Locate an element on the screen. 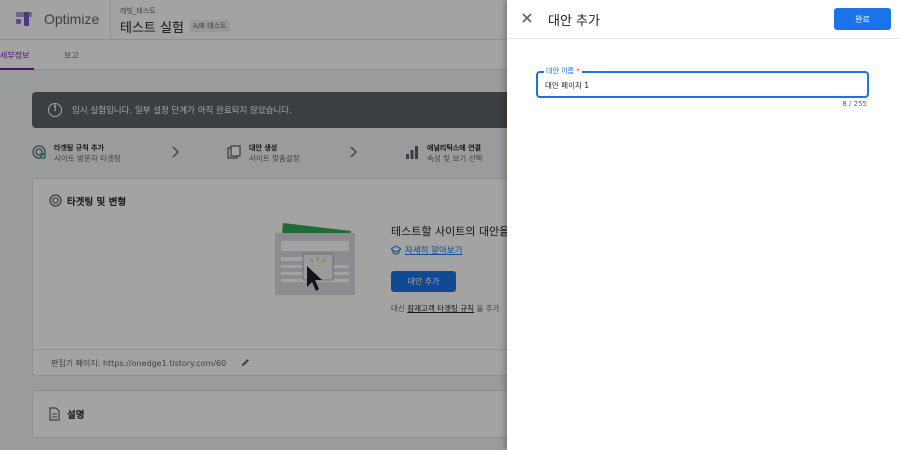 Image resolution: width=900 pixels, height=450 pixels. done-button: 완료 is located at coordinates (862, 19).